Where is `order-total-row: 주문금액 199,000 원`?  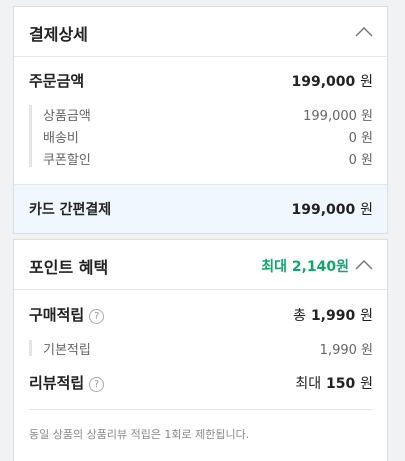 order-total-row: 주문금액 199,000 원 is located at coordinates (201, 80).